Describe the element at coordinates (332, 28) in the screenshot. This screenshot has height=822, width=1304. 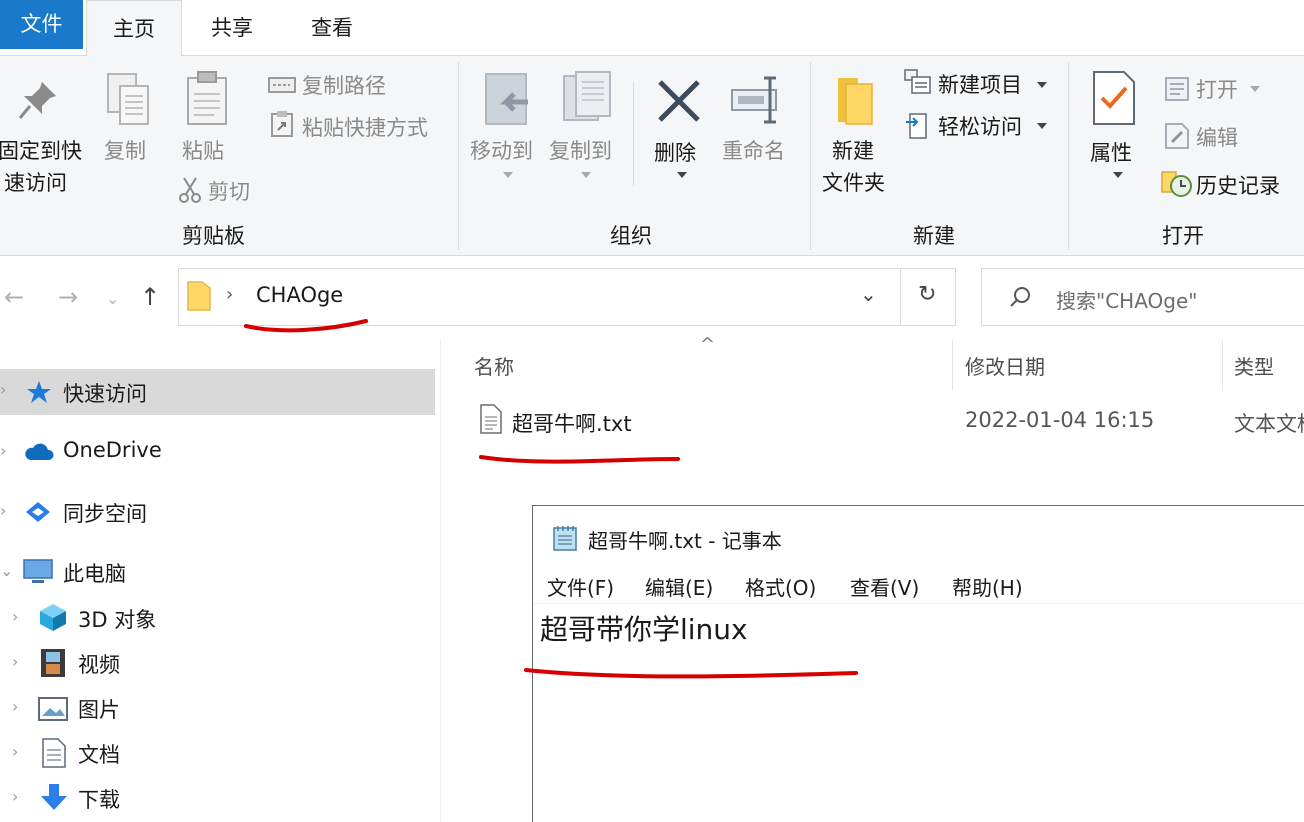
I see `tab-view: 查看` at that location.